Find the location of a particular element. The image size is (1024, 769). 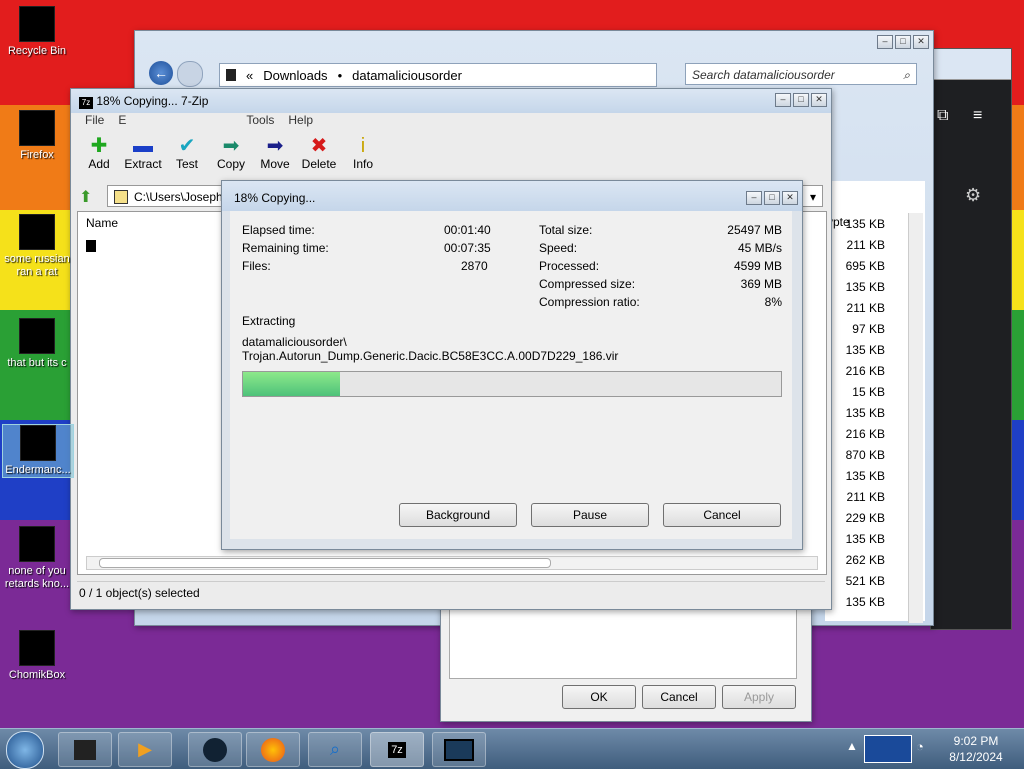

desktop-icon: Firefox is located at coordinates (37, 136).